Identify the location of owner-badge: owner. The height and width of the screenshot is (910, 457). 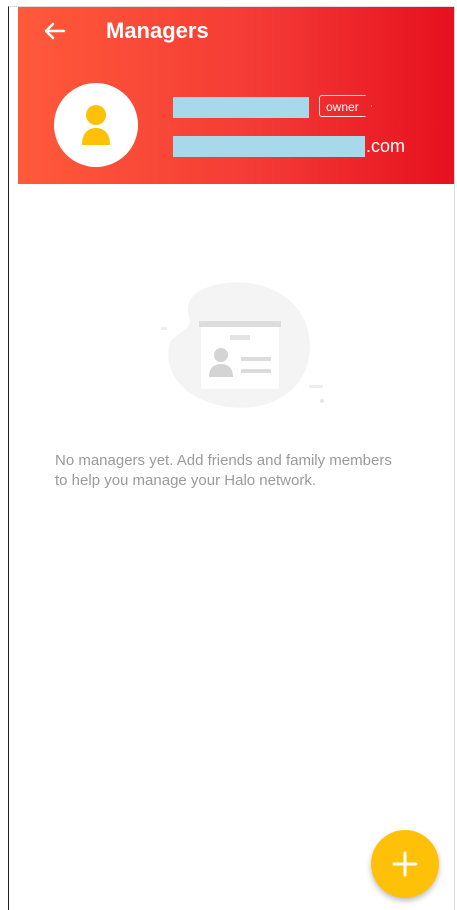
(345, 106).